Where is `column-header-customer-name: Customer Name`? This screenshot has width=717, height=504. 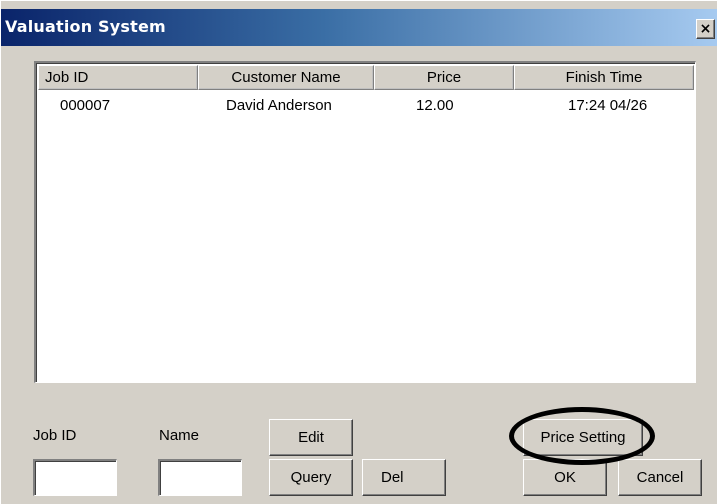 column-header-customer-name: Customer Name is located at coordinates (286, 77).